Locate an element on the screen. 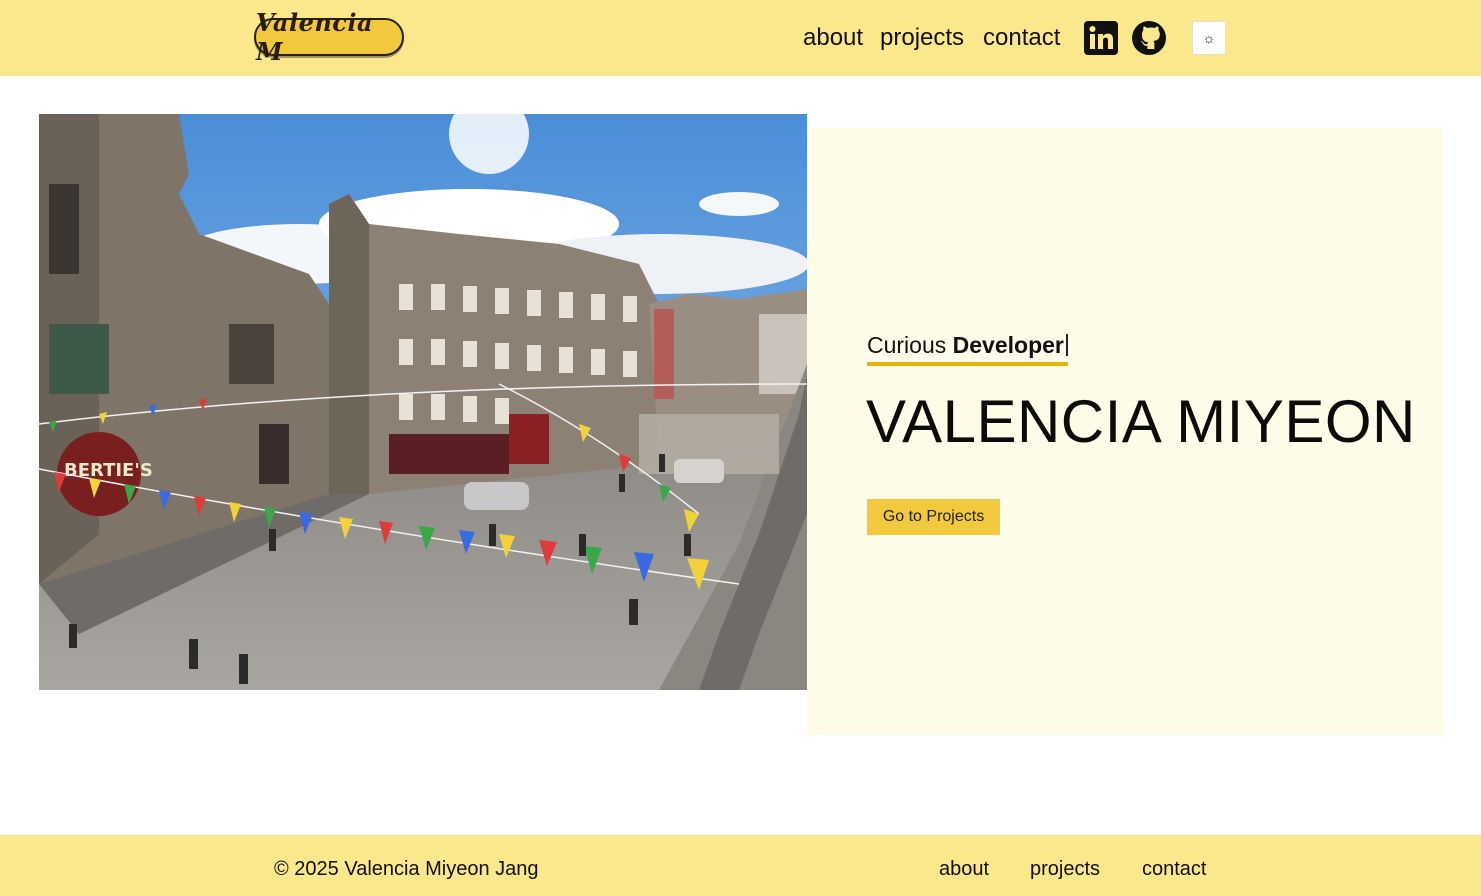  sun-icon: ☼ is located at coordinates (1209, 38).